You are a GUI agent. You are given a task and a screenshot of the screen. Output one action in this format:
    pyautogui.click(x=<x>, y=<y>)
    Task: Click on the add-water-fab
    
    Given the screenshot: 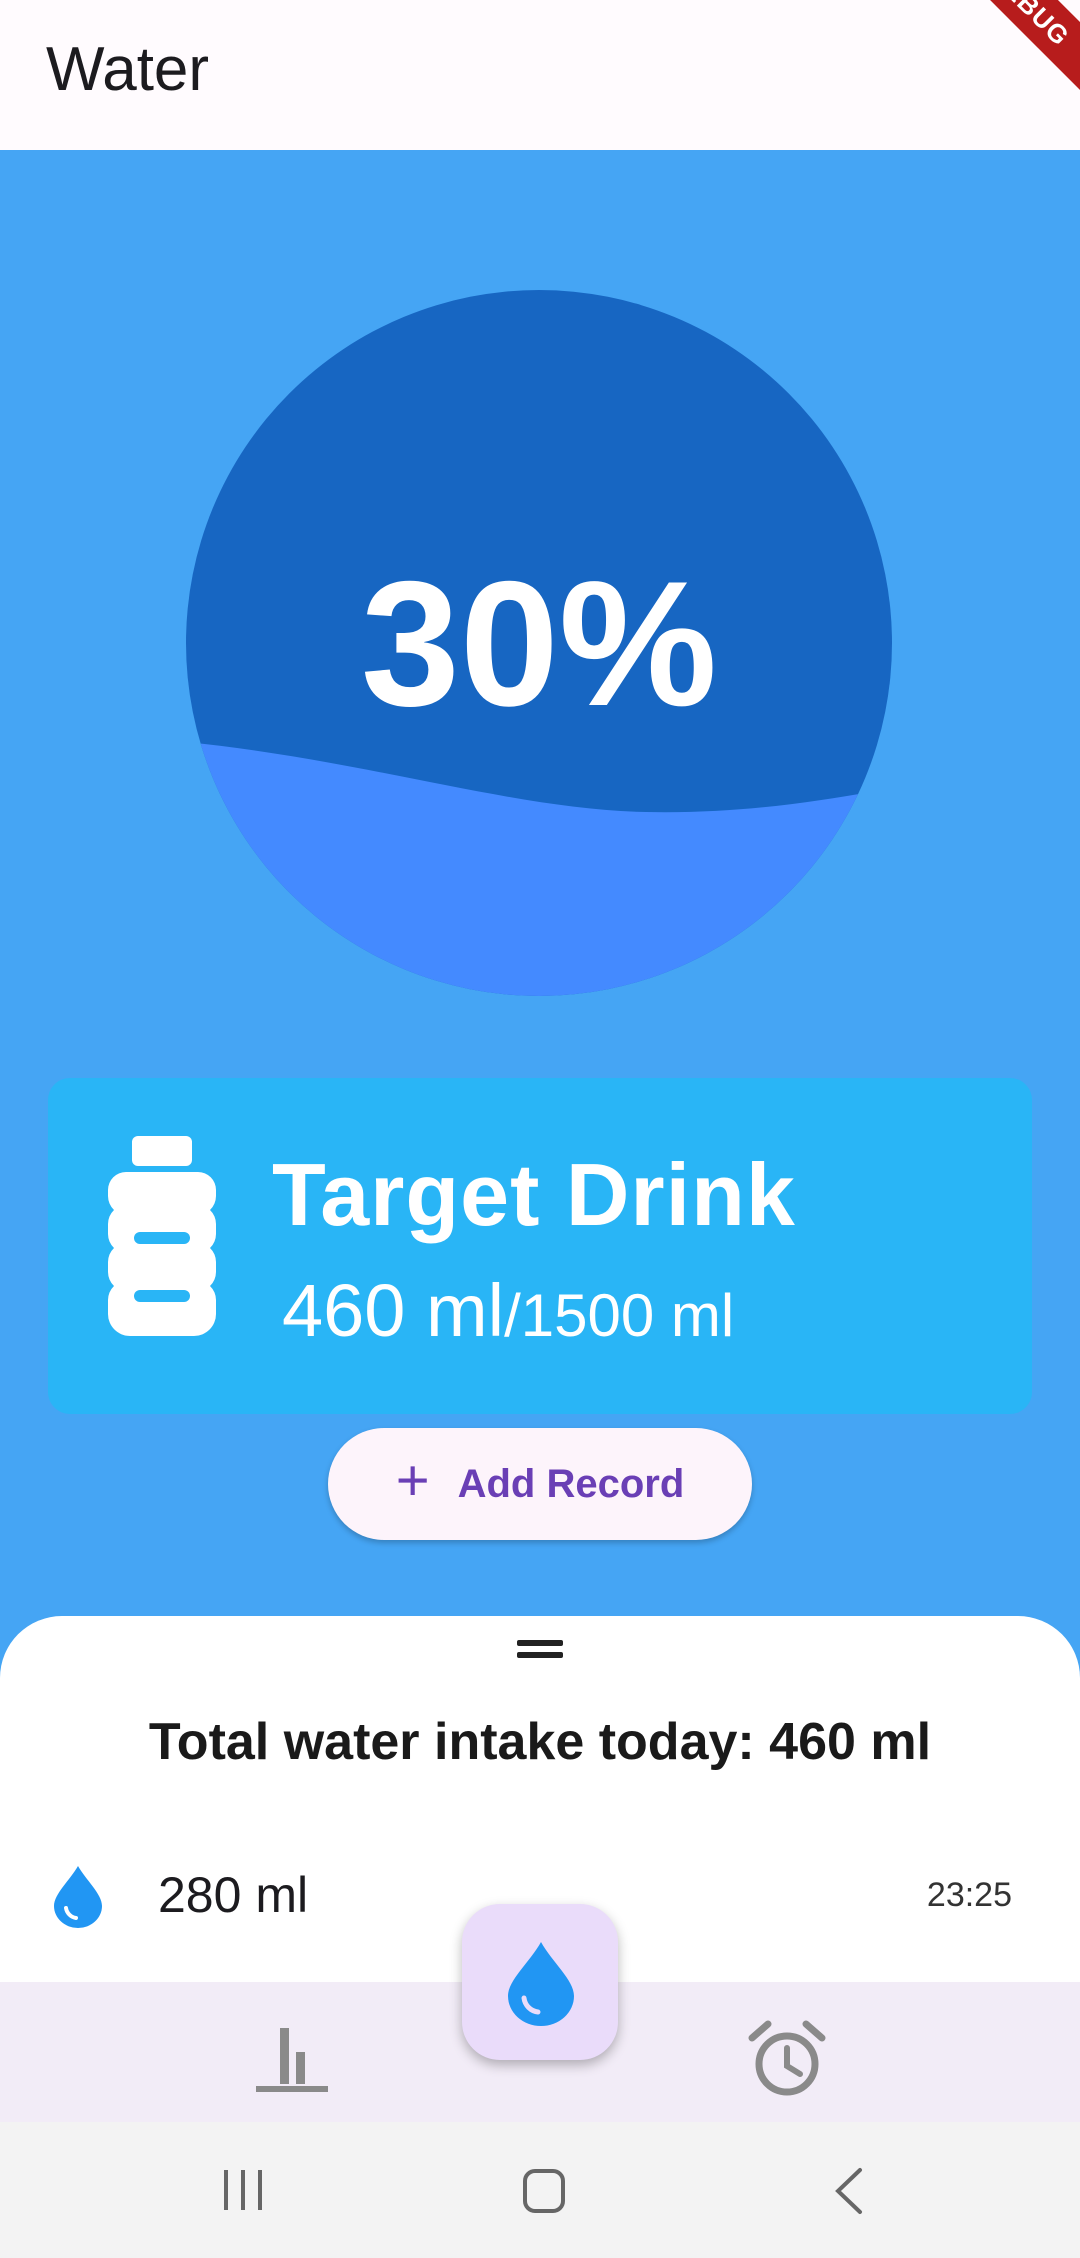 What is the action you would take?
    pyautogui.click(x=540, y=1982)
    